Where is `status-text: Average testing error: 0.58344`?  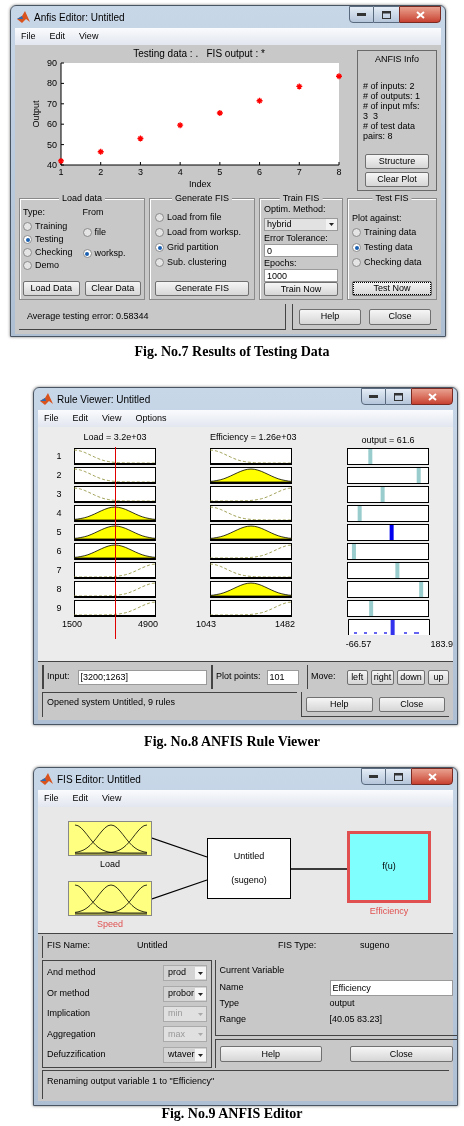
status-text: Average testing error: 0.58344 is located at coordinates (88, 316).